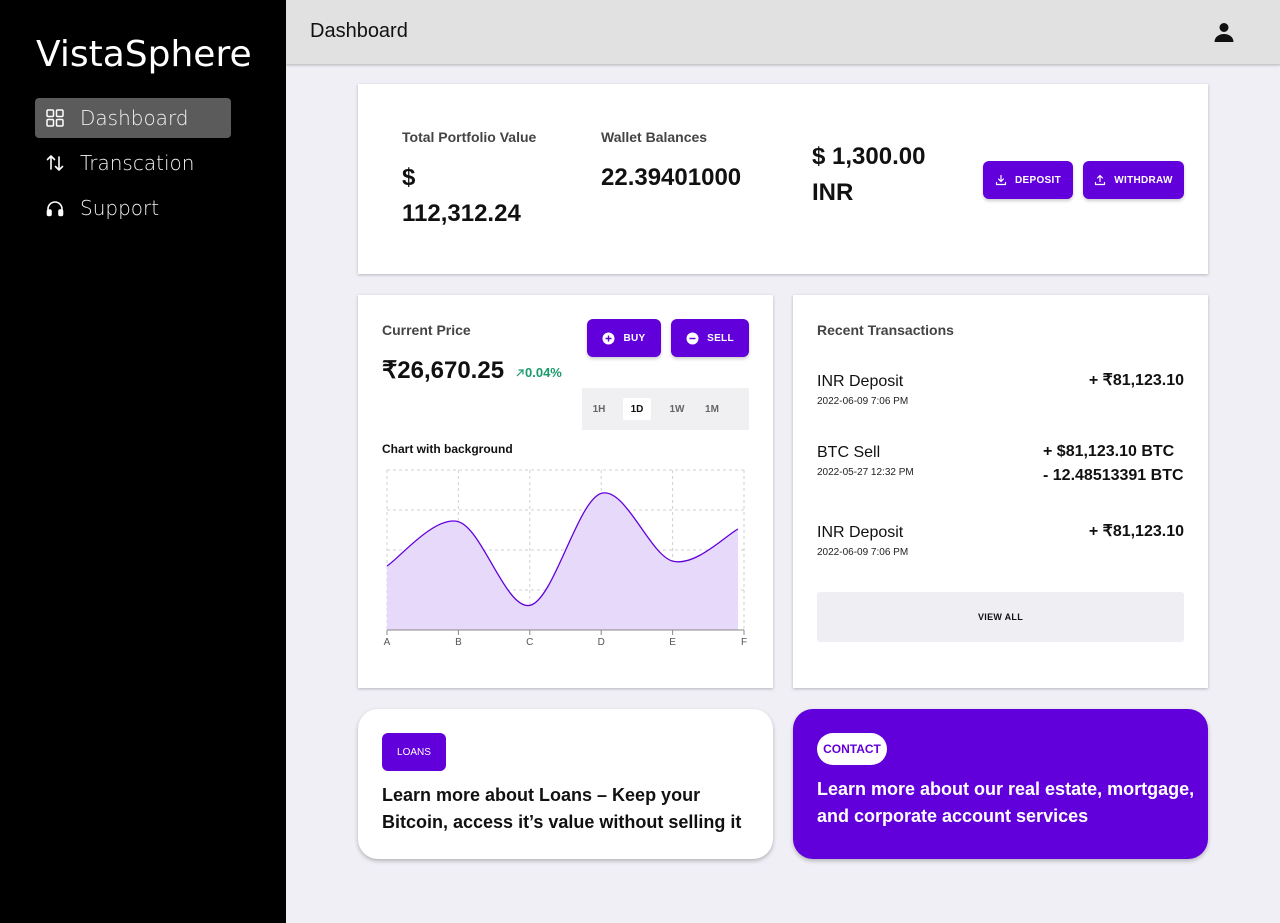 This screenshot has width=1280, height=923. What do you see at coordinates (1113, 464) in the screenshot?
I see `transaction-amount: + $81,123.10 BTC - 12.48513391 BTC` at bounding box center [1113, 464].